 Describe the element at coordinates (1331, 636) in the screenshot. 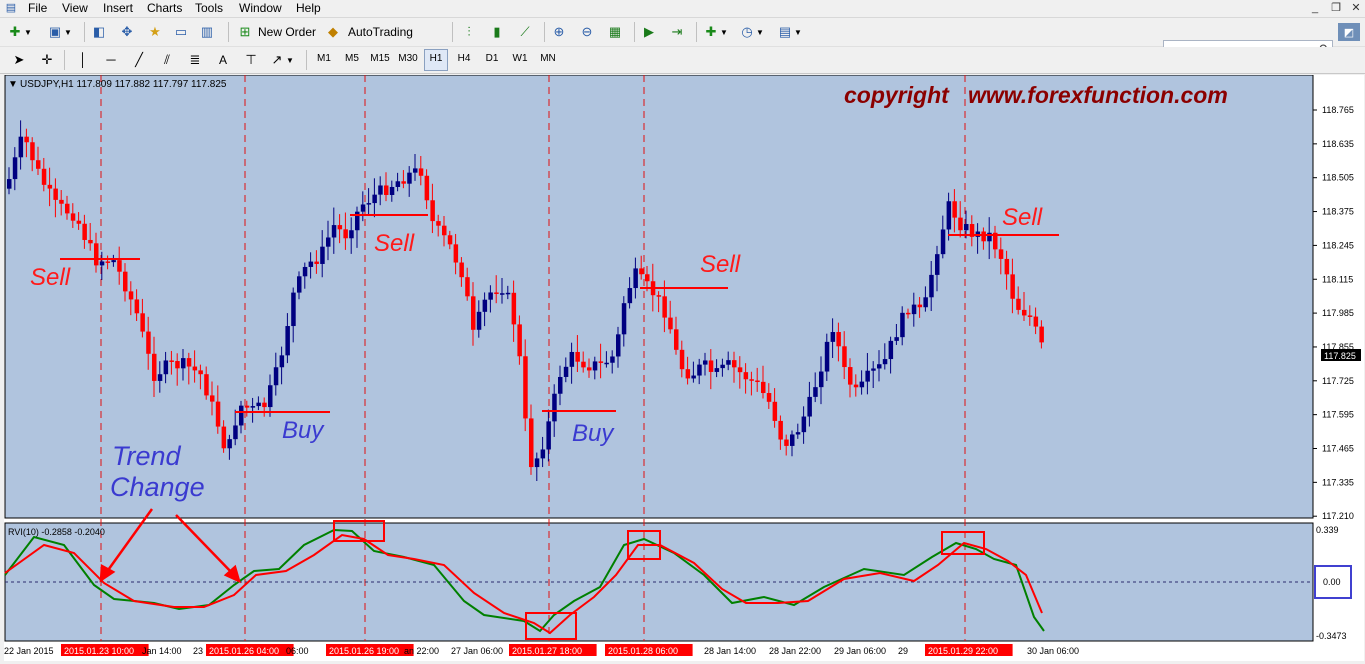

I see `indicator-min-label: -0.3473` at that location.